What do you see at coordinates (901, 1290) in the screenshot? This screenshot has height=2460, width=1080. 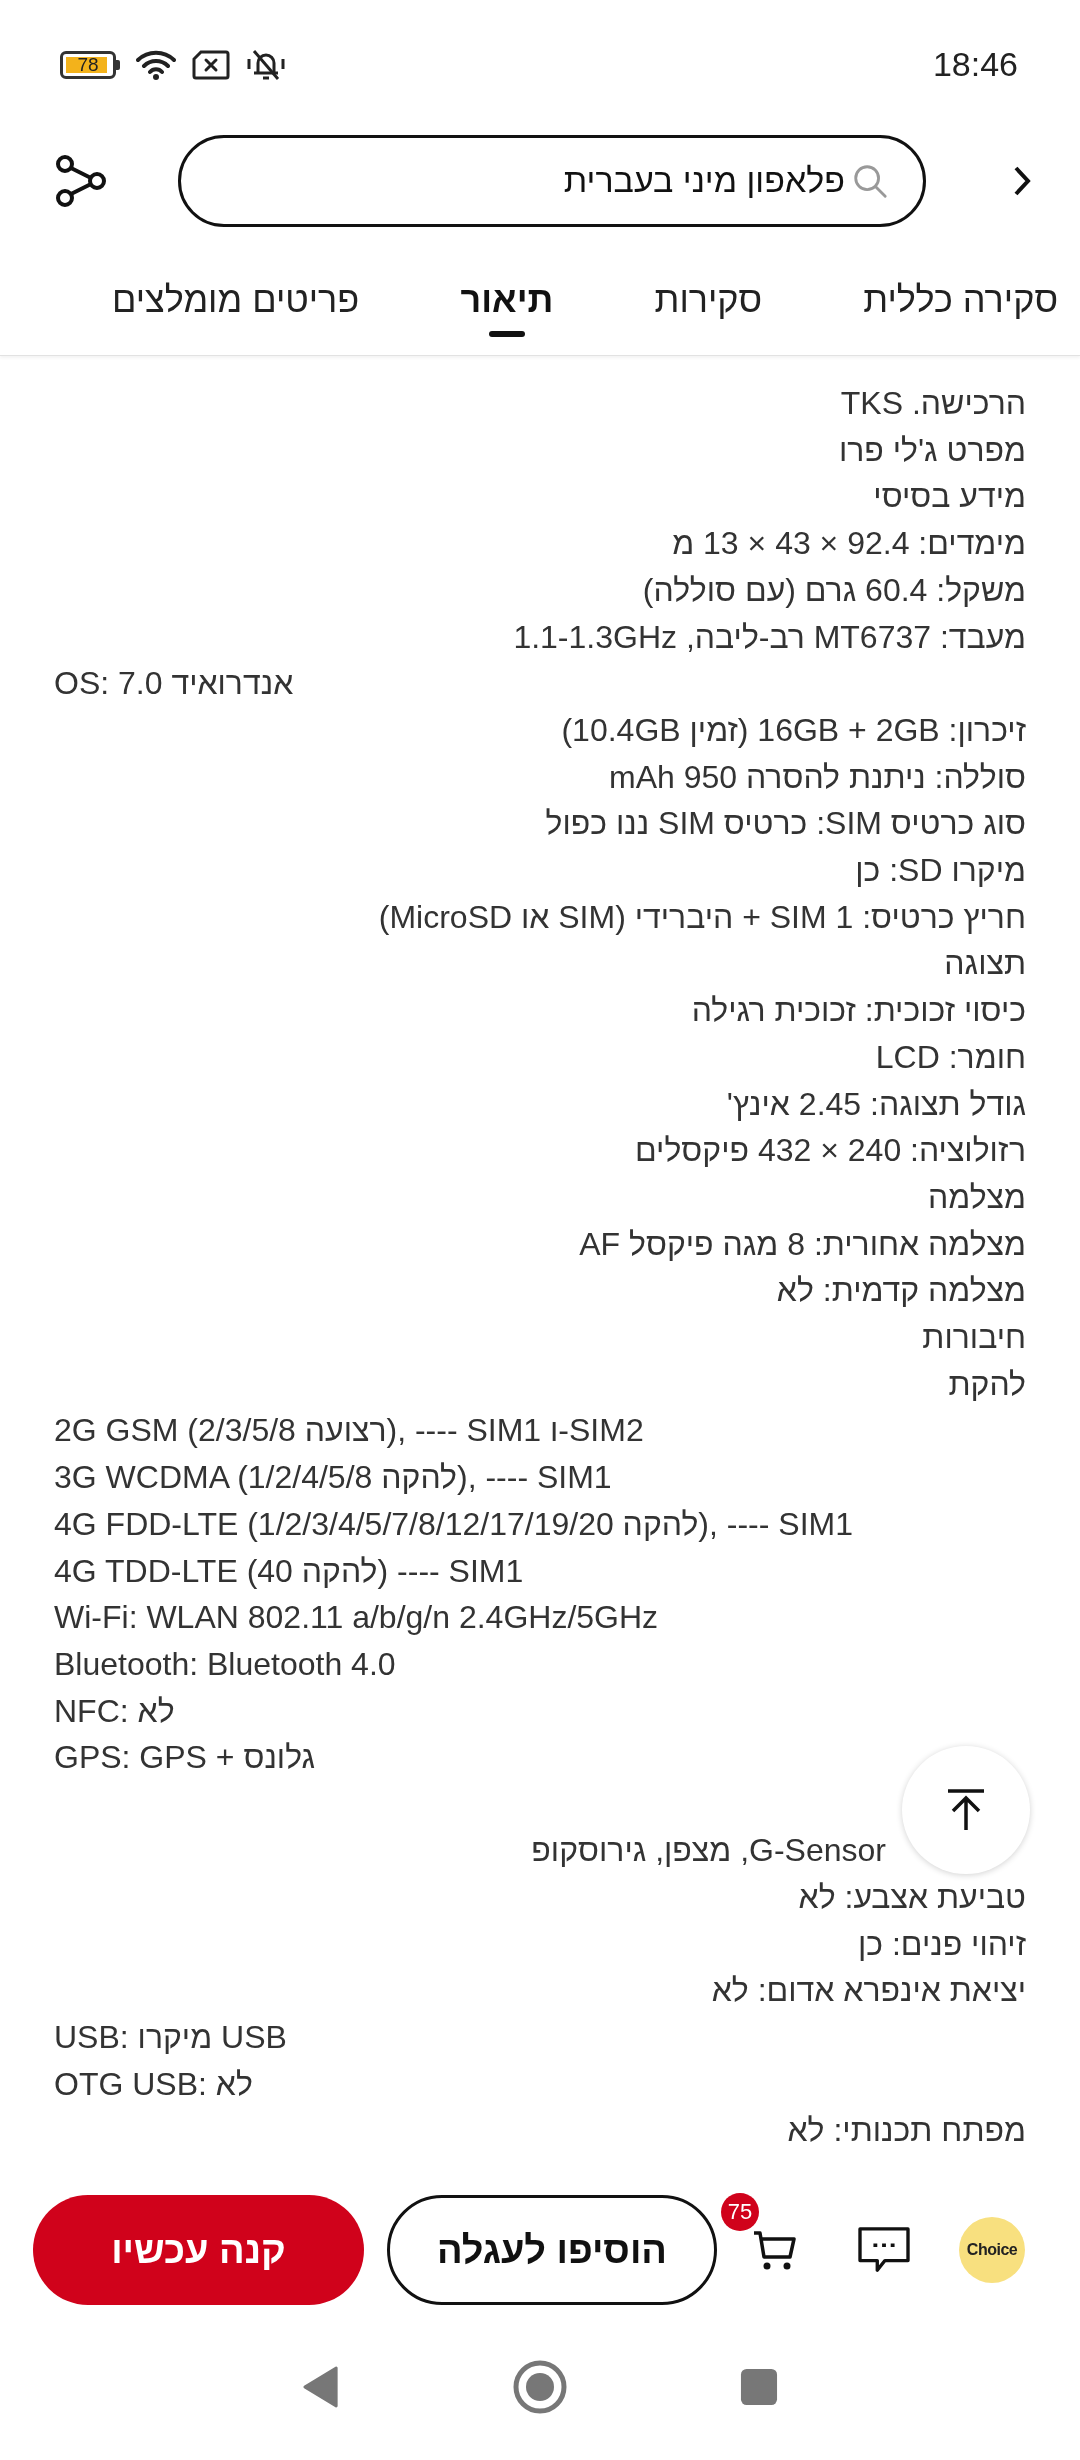 I see `spec-line: מצלמה קדמית: לא` at bounding box center [901, 1290].